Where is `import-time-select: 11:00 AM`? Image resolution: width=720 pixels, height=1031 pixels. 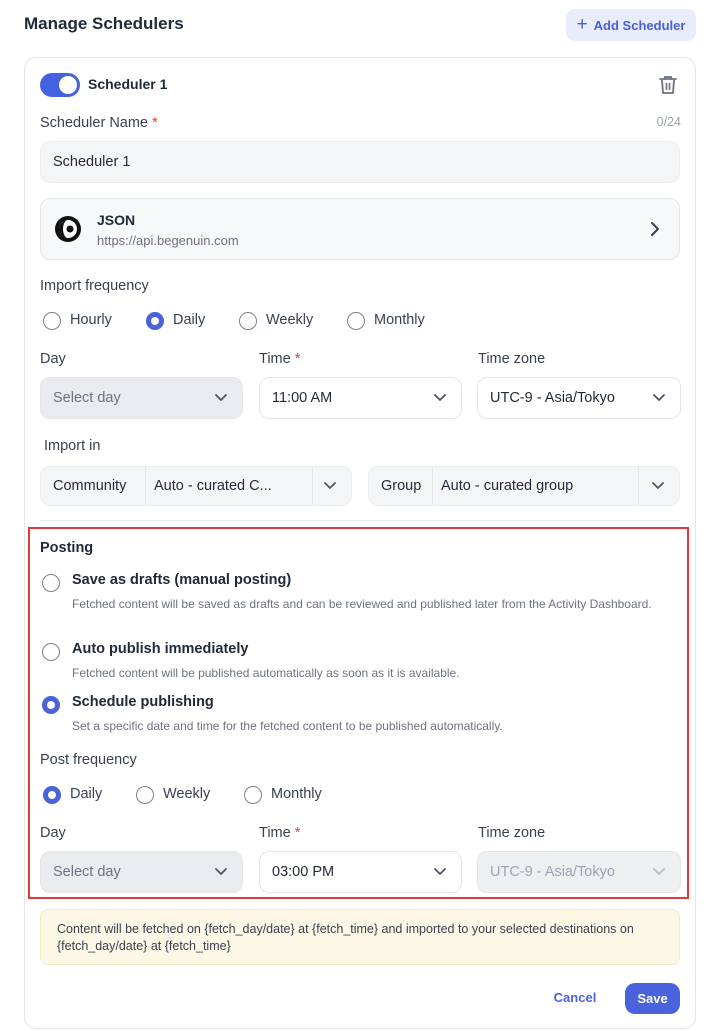 import-time-select: 11:00 AM is located at coordinates (360, 398).